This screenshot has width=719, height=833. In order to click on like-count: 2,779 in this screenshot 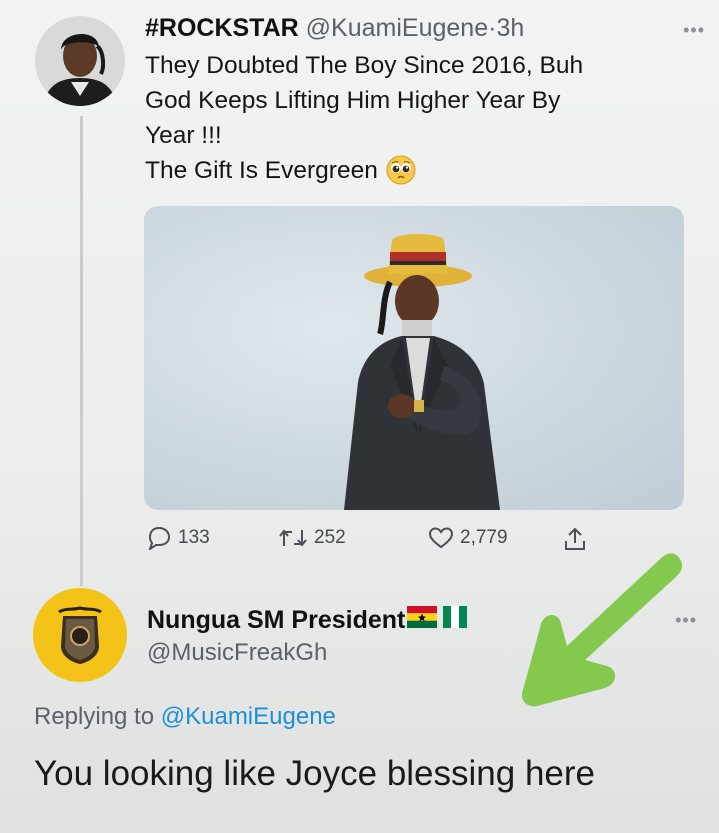, I will do `click(484, 537)`.